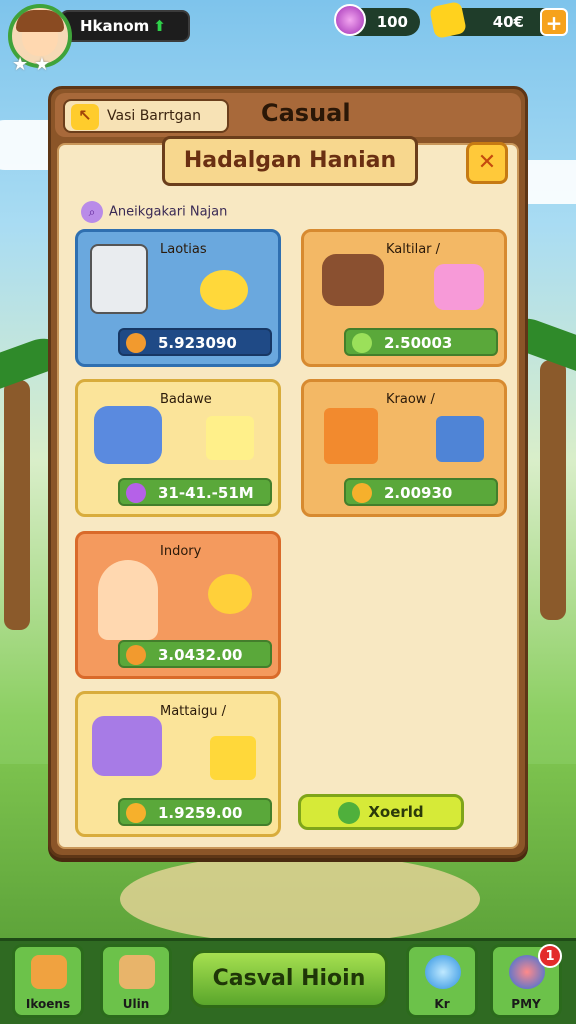  I want to click on bread-icon, so click(137, 972).